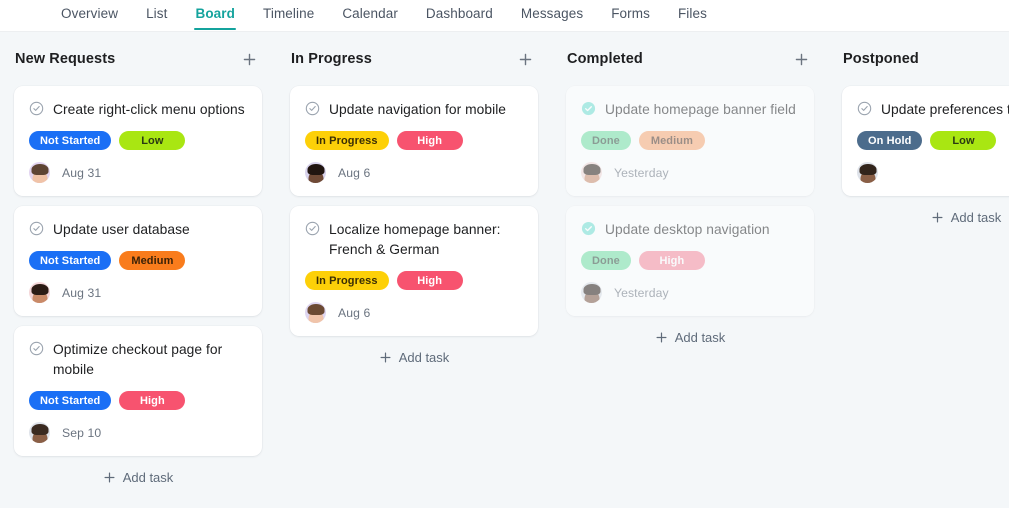 This screenshot has width=1009, height=508. What do you see at coordinates (138, 292) in the screenshot?
I see `card-meta: Aug 31` at bounding box center [138, 292].